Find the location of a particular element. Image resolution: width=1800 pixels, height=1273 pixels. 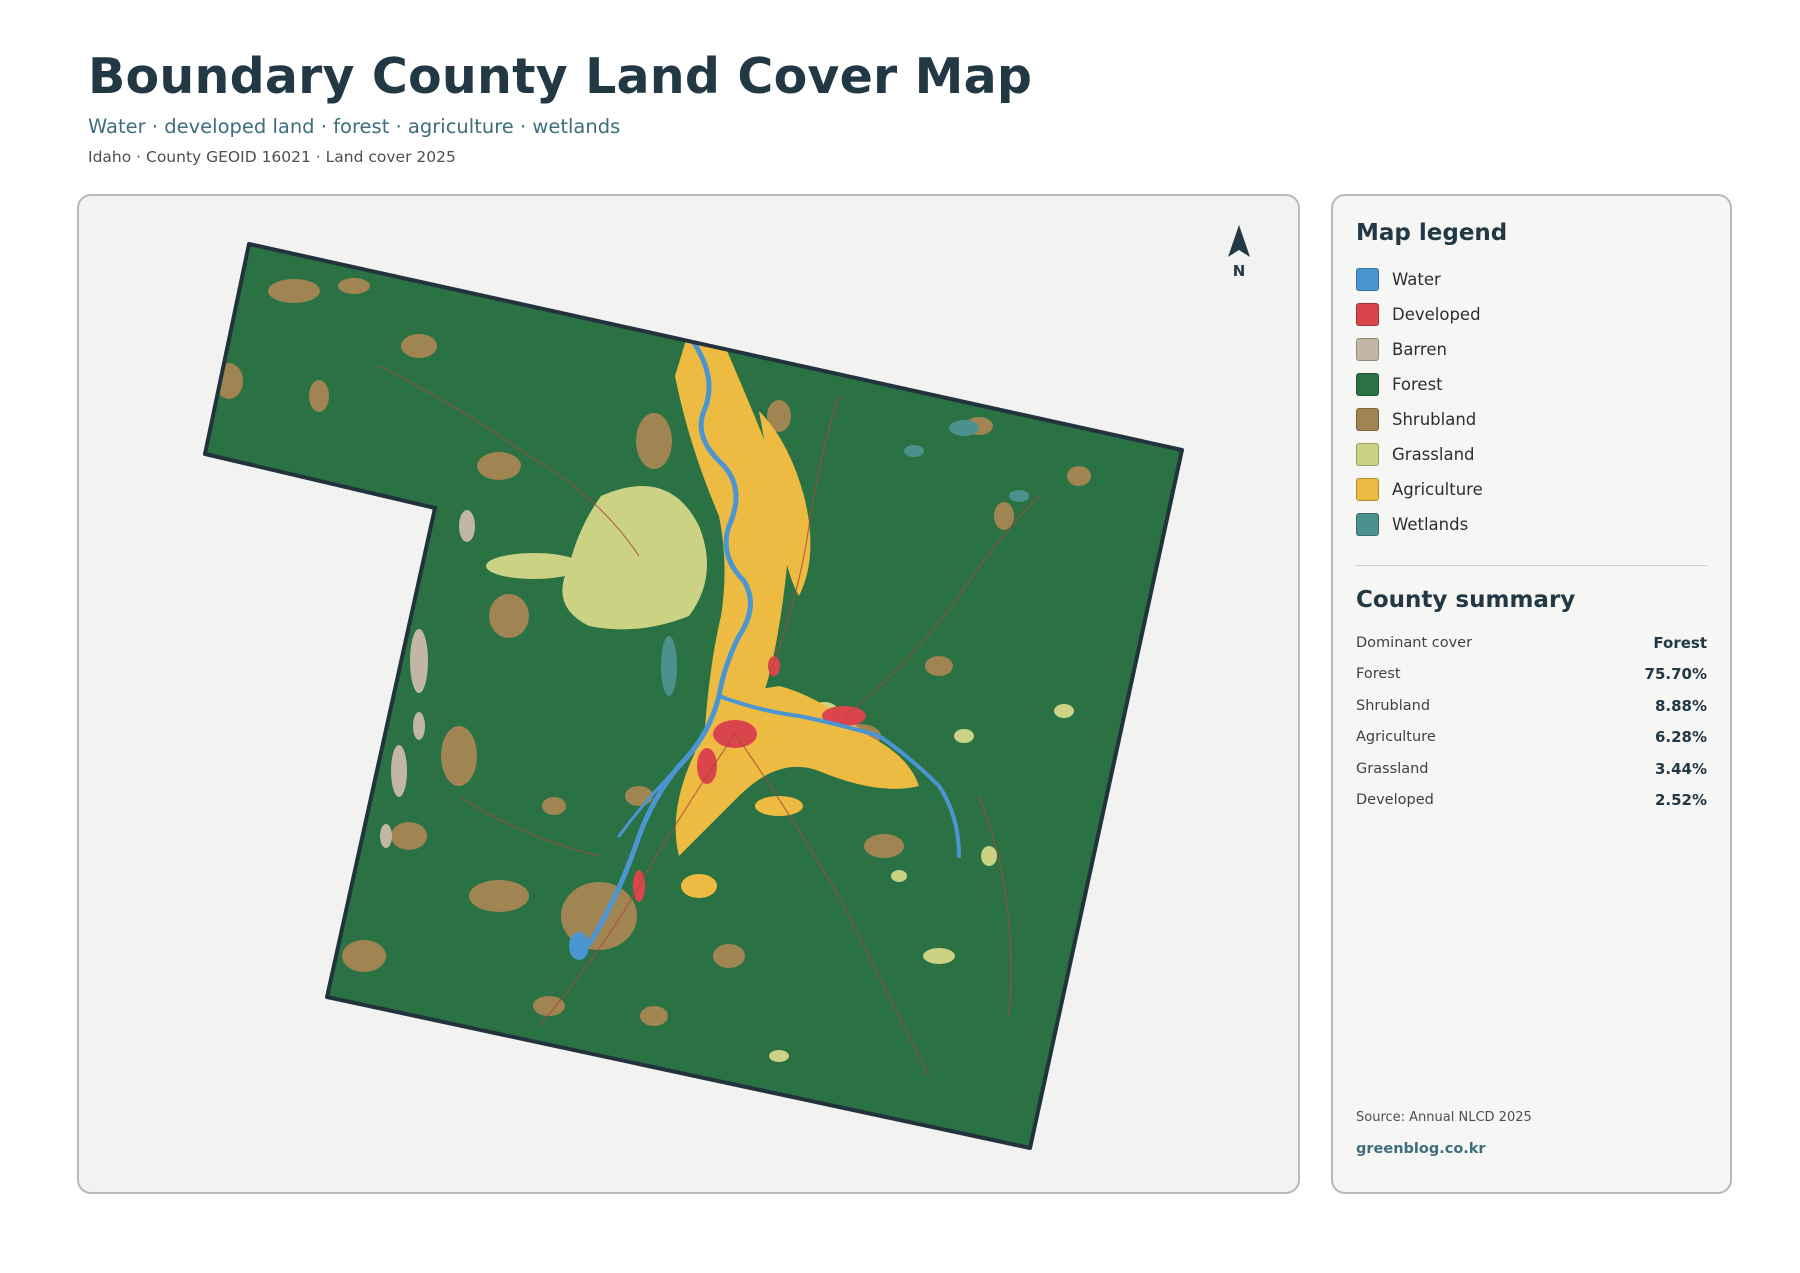

legend-label: Water is located at coordinates (1416, 279).